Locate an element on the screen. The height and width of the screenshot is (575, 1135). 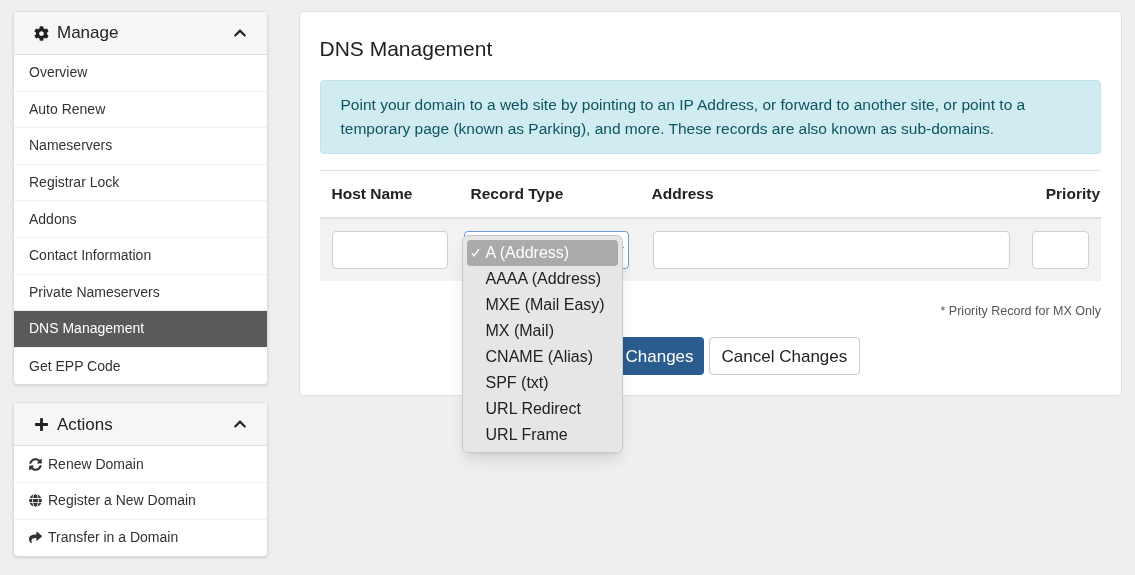
sidebar-item-label: Get EPP Code is located at coordinates (75, 366).